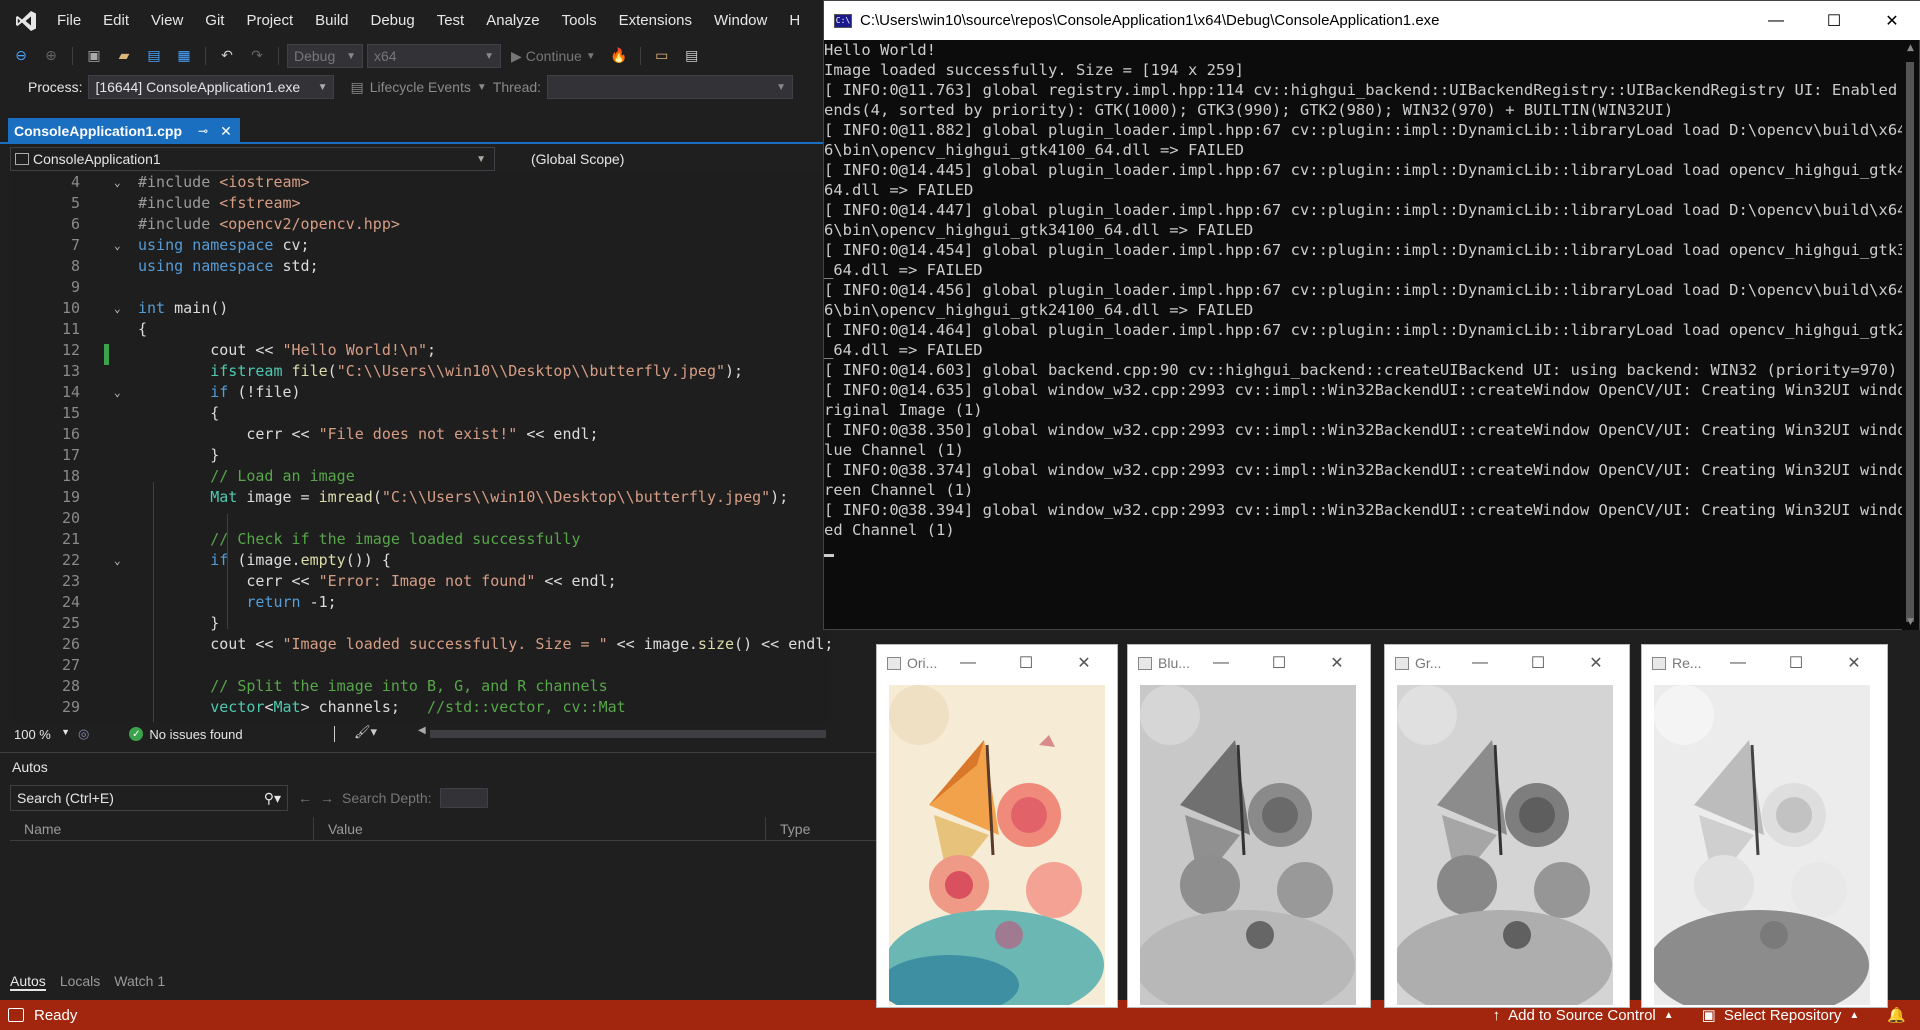  Describe the element at coordinates (420, 287) in the screenshot. I see `code-line: 9` at that location.